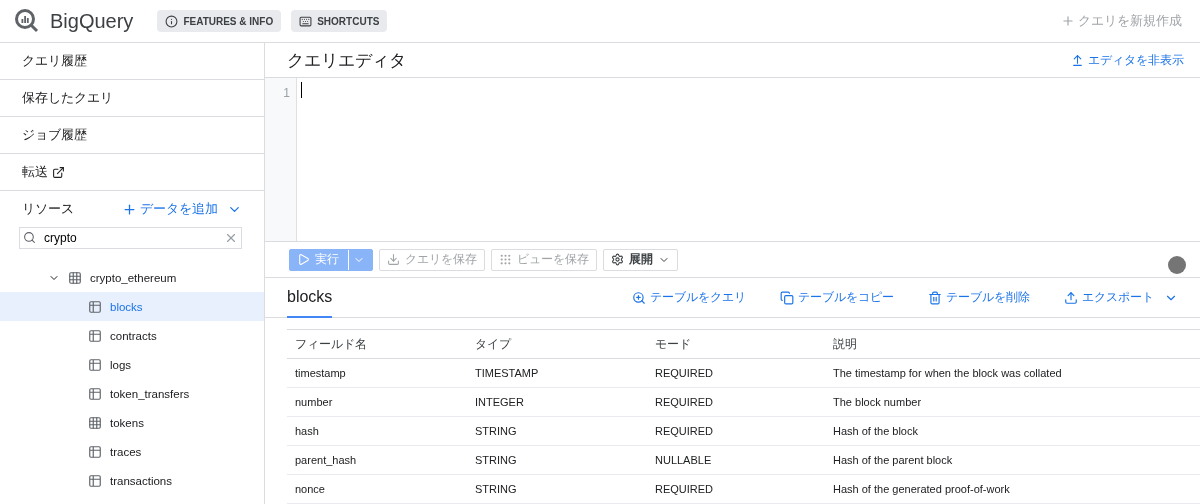 The width and height of the screenshot is (1200, 504). What do you see at coordinates (1077, 60) in the screenshot?
I see `hide-icon` at bounding box center [1077, 60].